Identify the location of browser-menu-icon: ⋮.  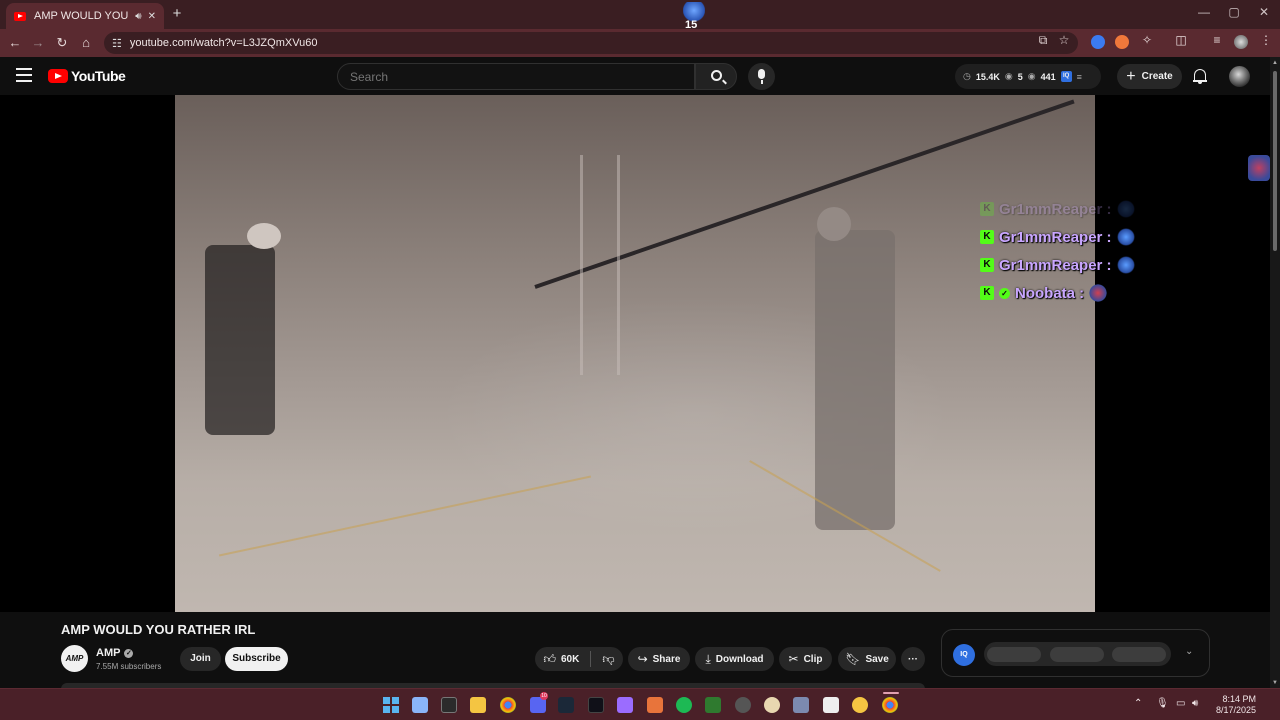
(1266, 40).